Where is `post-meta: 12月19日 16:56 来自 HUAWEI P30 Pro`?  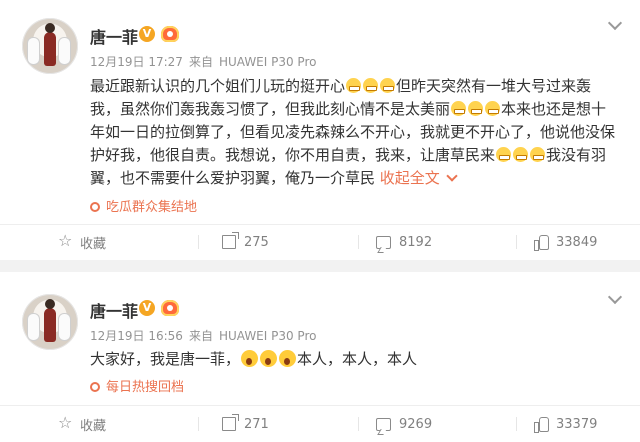 post-meta: 12月19日 16:56 来自 HUAWEI P30 Pro is located at coordinates (206, 335).